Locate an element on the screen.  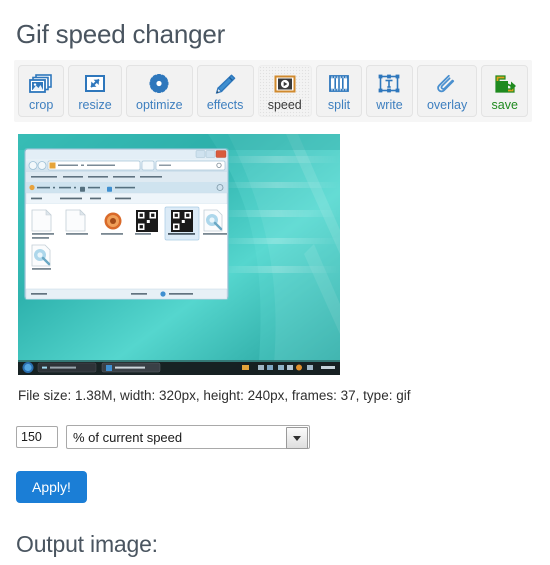
tool-label-resize: resize is located at coordinates (95, 105).